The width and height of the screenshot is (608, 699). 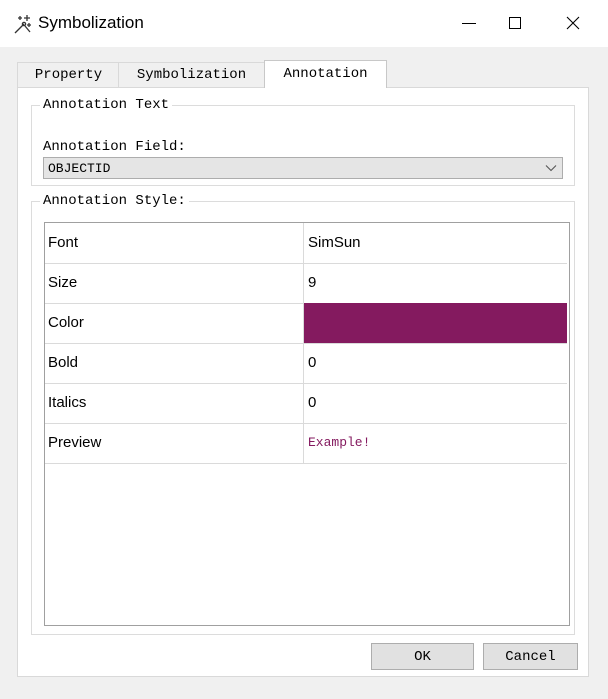 What do you see at coordinates (530, 656) in the screenshot?
I see `cancel-button: Cancel` at bounding box center [530, 656].